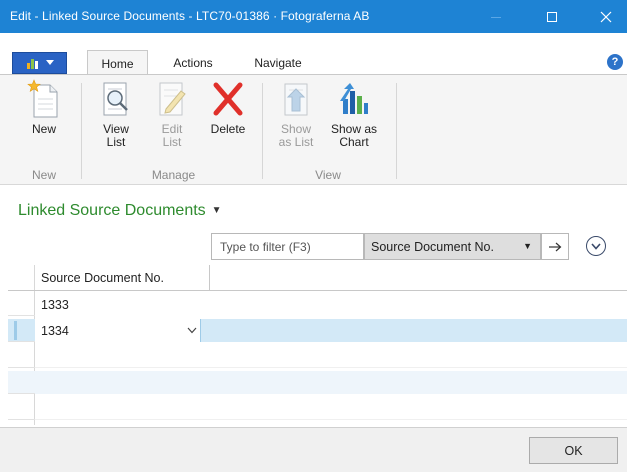 This screenshot has height=472, width=627. Describe the element at coordinates (354, 99) in the screenshot. I see `show-as-chart-icon` at that location.